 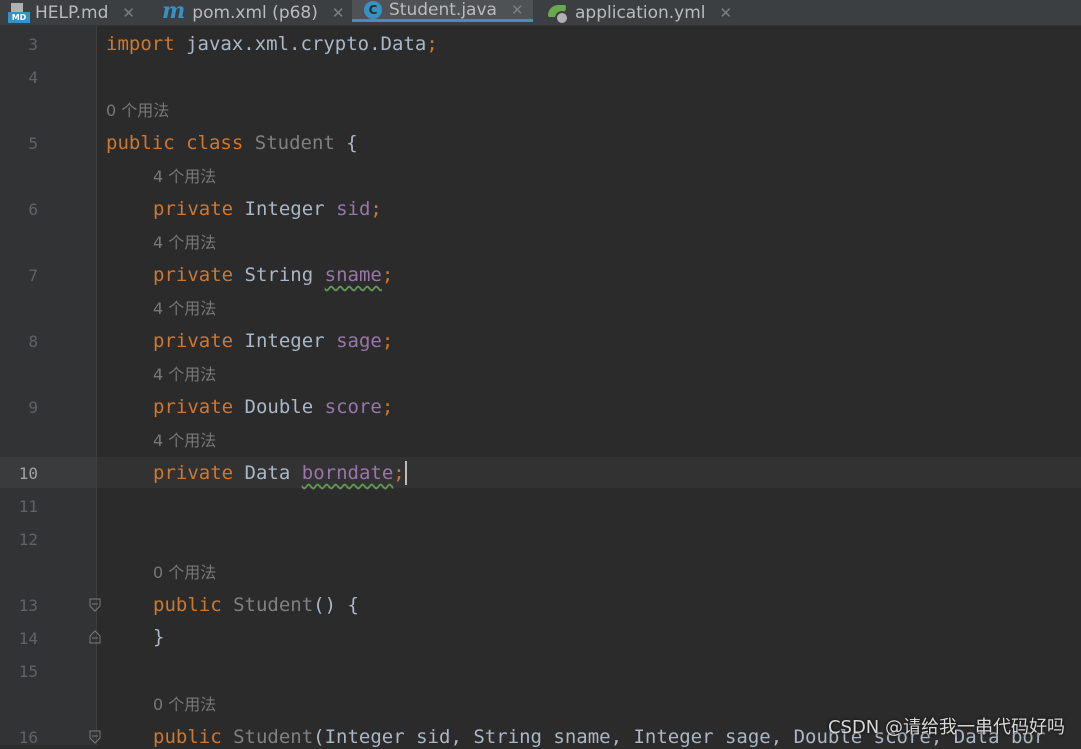 I want to click on watermark: CSDN @请给我一串代码好吗, so click(x=946, y=727).